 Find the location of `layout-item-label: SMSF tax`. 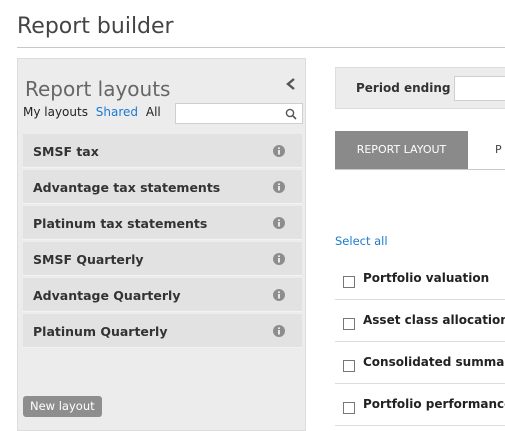

layout-item-label: SMSF tax is located at coordinates (66, 151).